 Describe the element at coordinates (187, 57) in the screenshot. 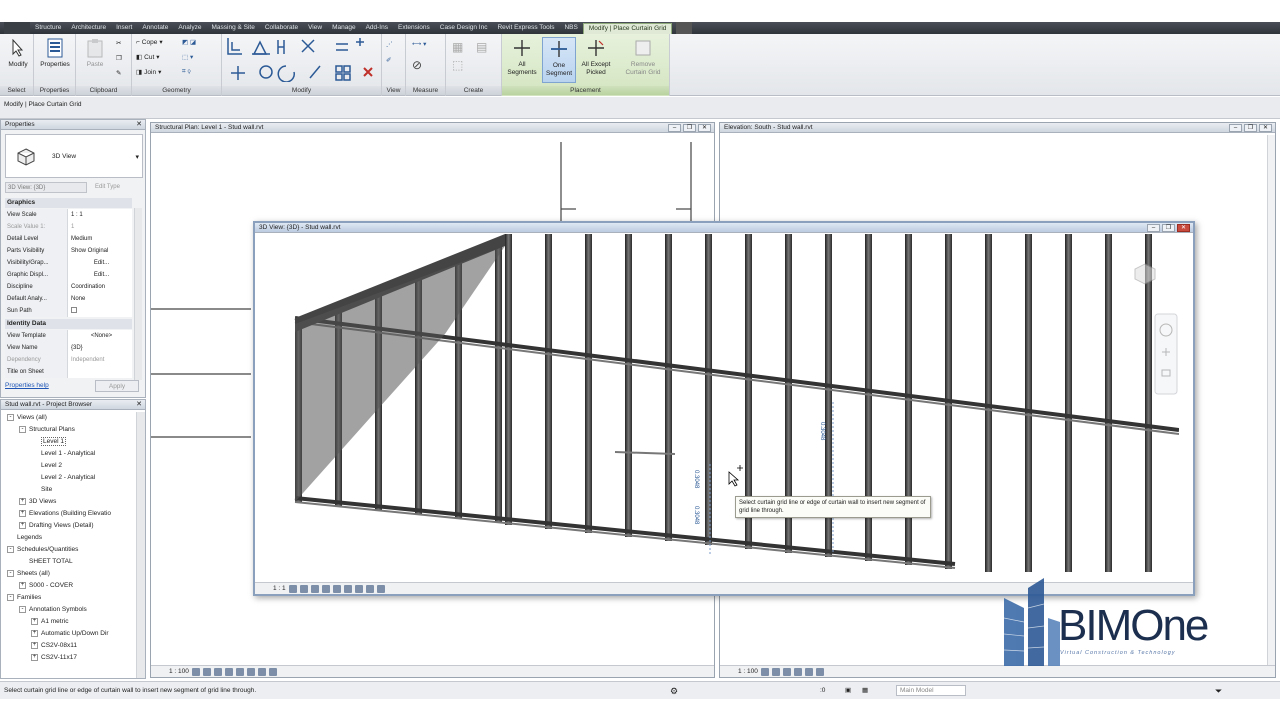

I see `paint-icon: ⬚ ▾` at that location.